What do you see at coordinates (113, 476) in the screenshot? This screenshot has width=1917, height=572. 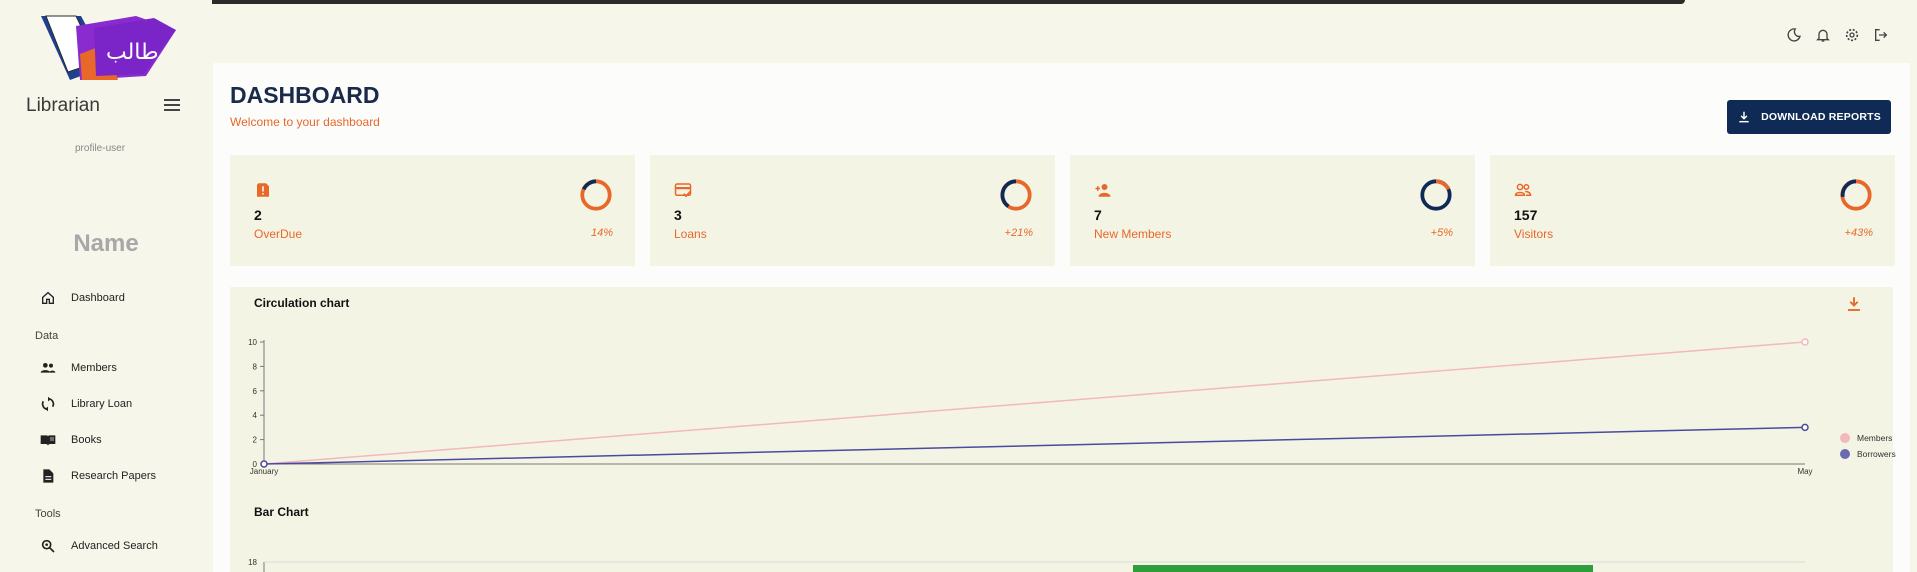 I see `sidebar-item-label: Research Papers` at bounding box center [113, 476].